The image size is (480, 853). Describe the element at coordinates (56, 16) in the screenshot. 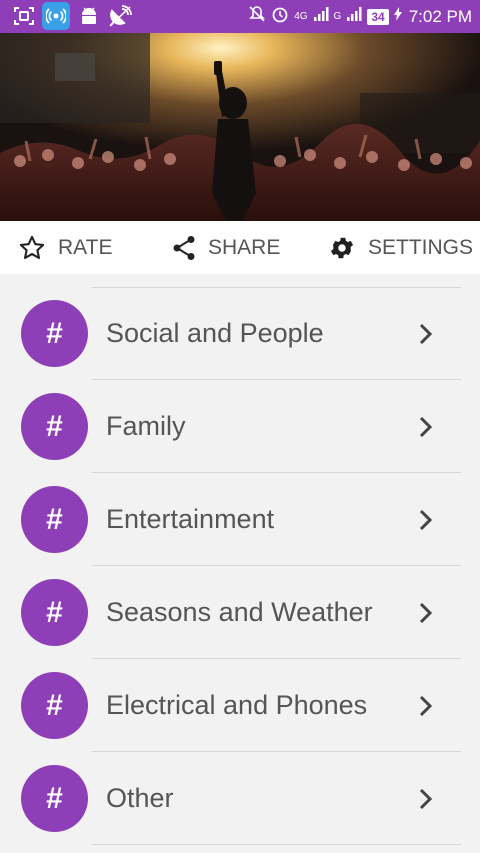

I see `hotspot-app-icon` at that location.